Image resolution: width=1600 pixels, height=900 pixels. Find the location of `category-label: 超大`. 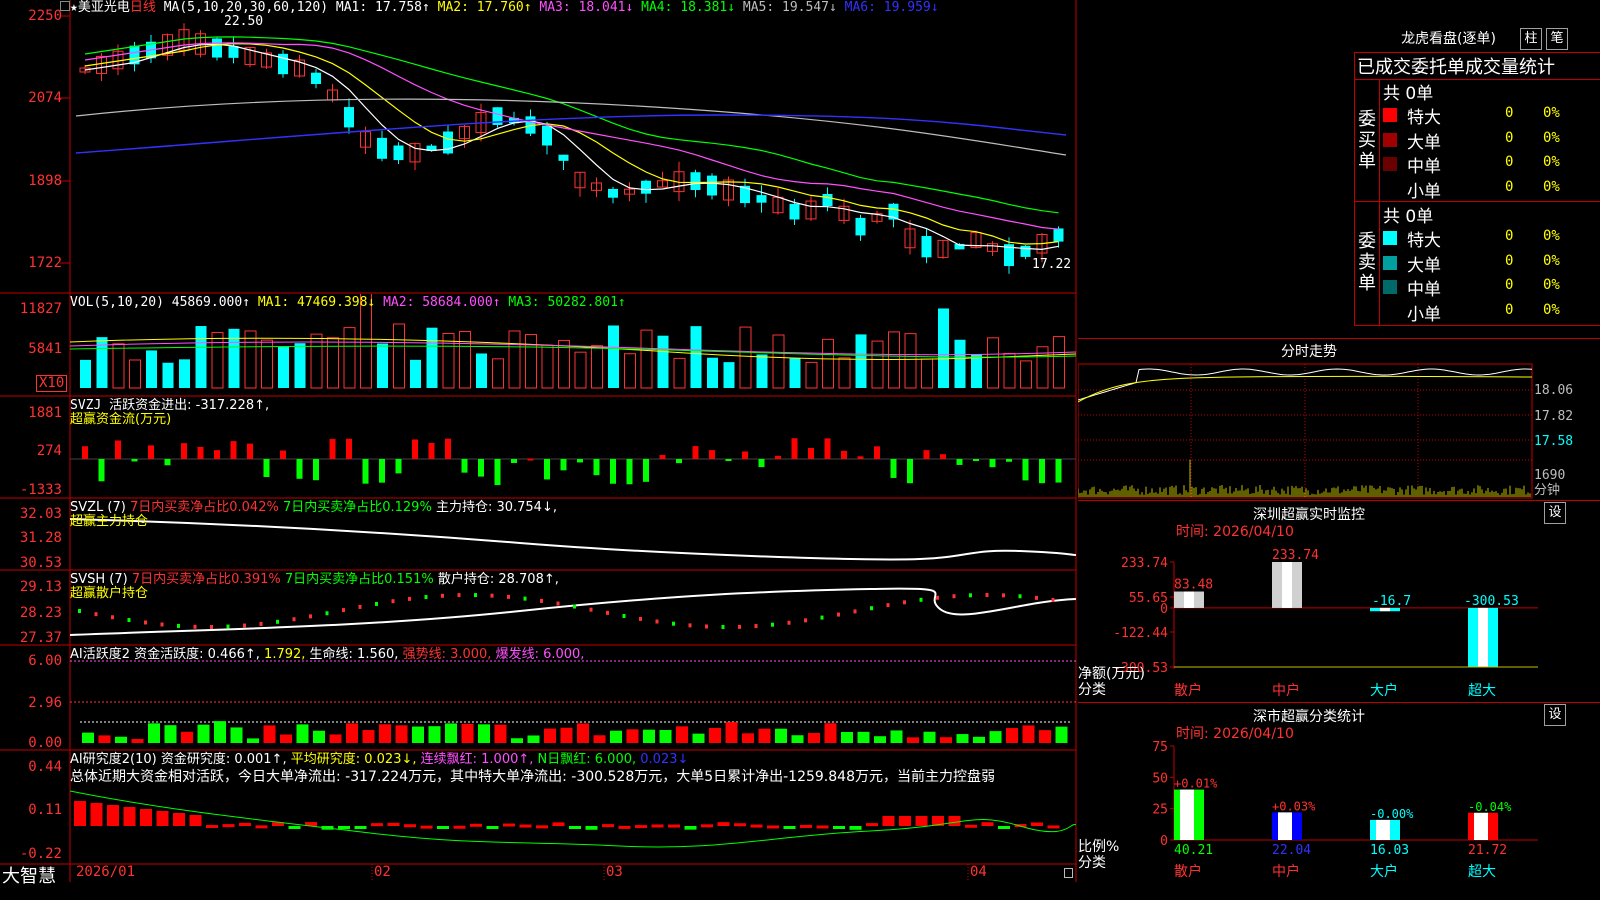

category-label: 超大 is located at coordinates (1482, 691).